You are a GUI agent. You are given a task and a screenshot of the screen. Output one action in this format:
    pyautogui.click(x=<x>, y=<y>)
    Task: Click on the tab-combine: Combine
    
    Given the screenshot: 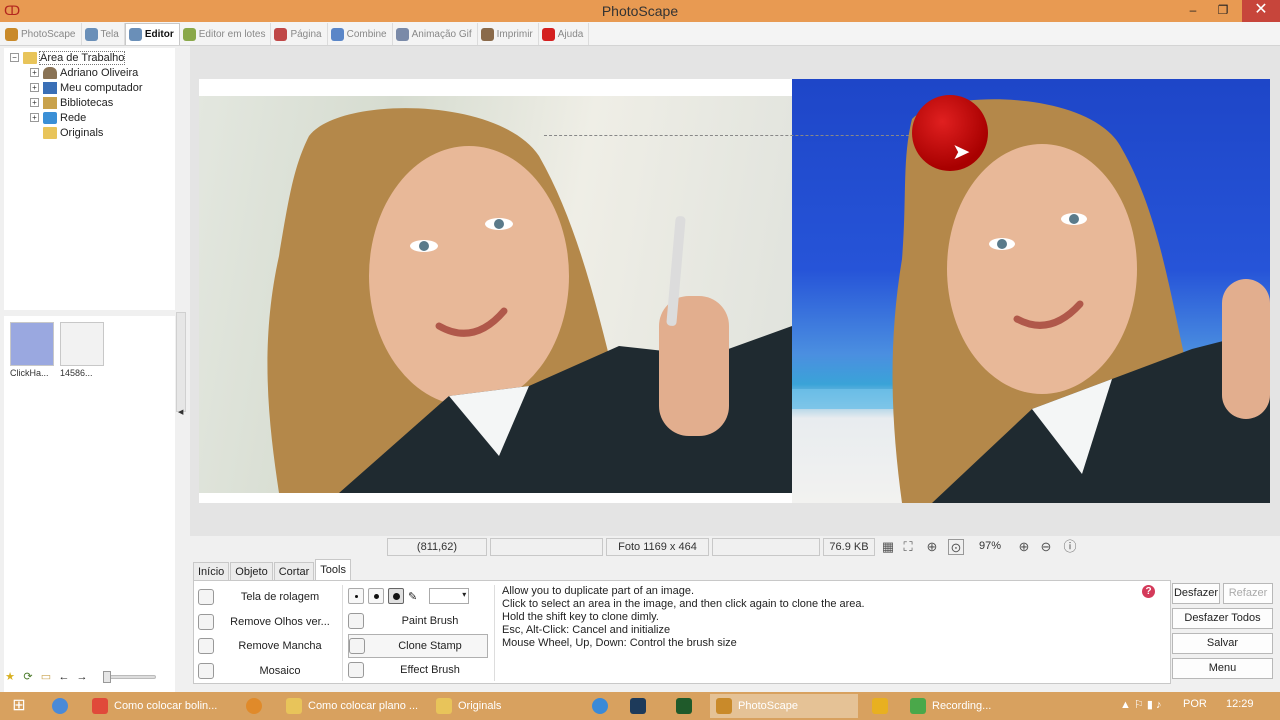 What is the action you would take?
    pyautogui.click(x=360, y=34)
    